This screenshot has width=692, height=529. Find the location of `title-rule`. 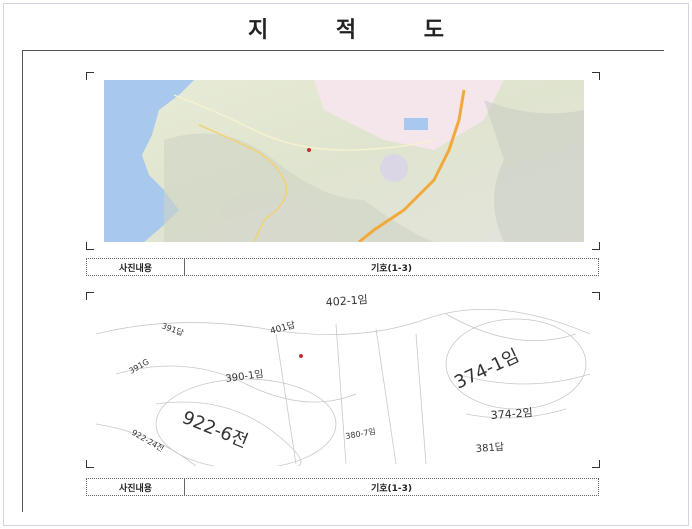

title-rule is located at coordinates (343, 50).